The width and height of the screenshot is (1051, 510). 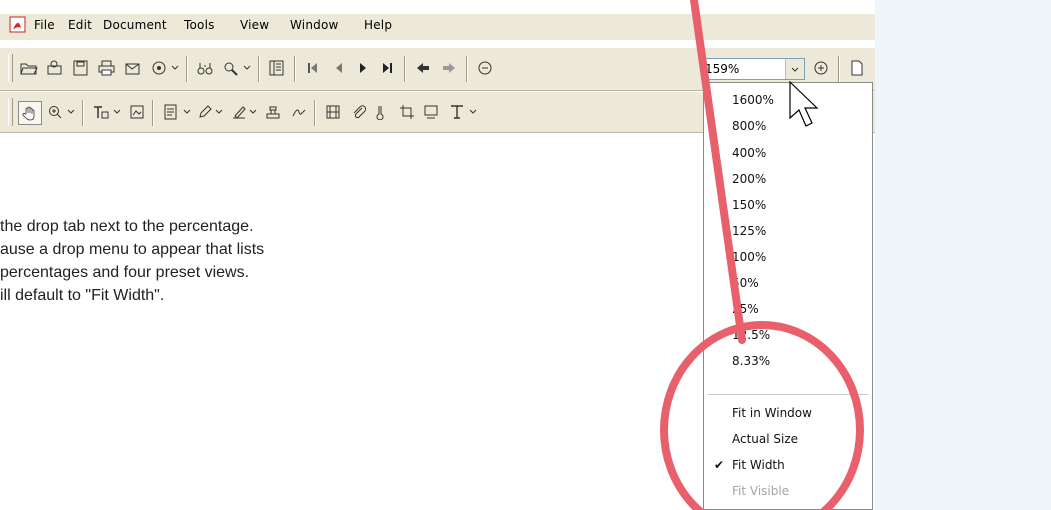 What do you see at coordinates (719, 465) in the screenshot?
I see `checkmark-icon: ✔` at bounding box center [719, 465].